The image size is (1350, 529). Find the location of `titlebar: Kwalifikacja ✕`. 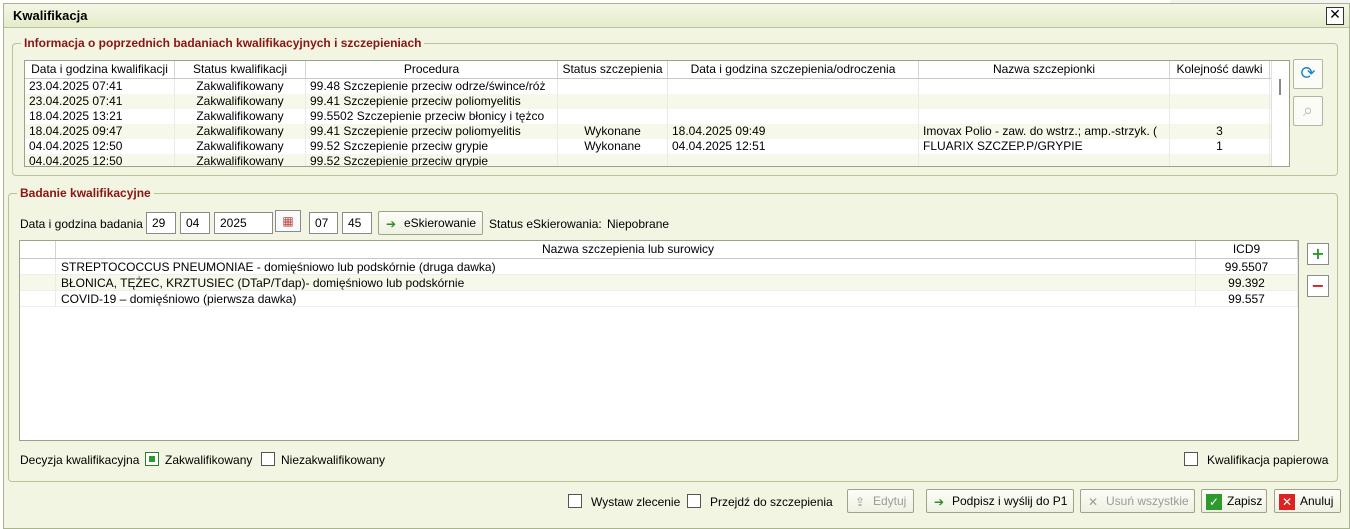

titlebar: Kwalifikacja ✕ is located at coordinates (676, 16).